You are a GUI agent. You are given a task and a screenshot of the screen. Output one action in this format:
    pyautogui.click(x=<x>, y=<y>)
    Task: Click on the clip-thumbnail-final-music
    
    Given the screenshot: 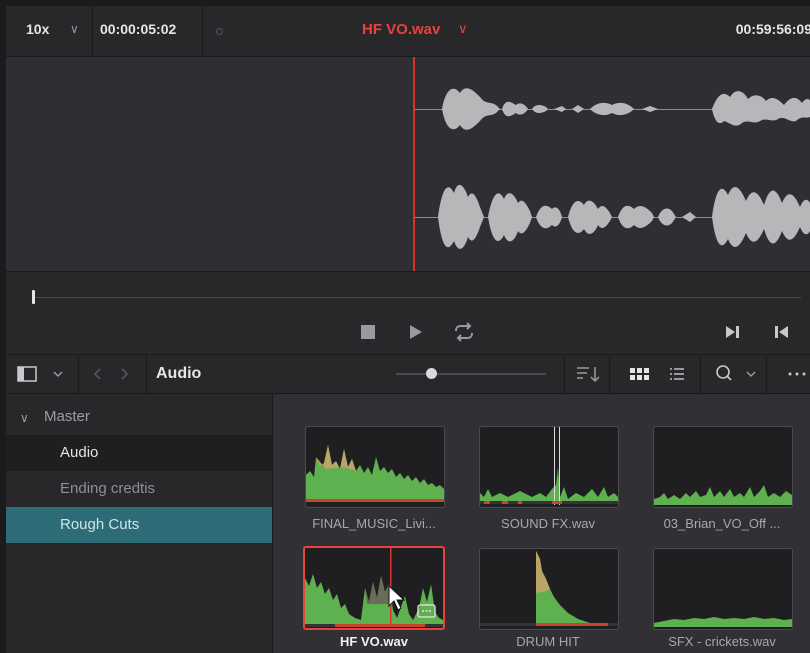 What is the action you would take?
    pyautogui.click(x=375, y=467)
    